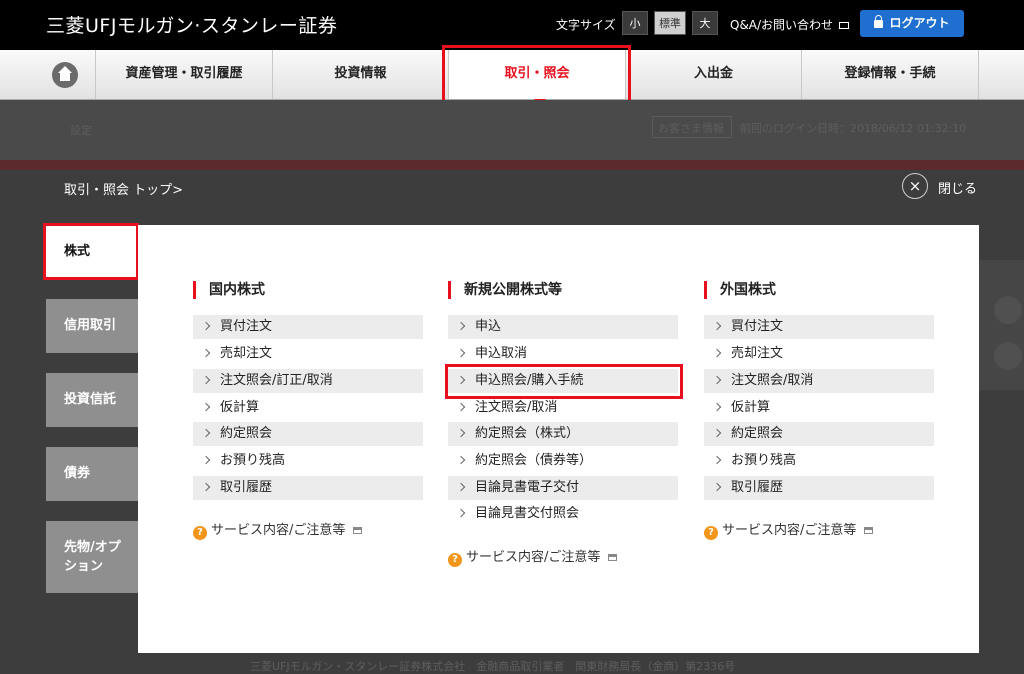  I want to click on link-label: 目論見書交付照会, so click(527, 513).